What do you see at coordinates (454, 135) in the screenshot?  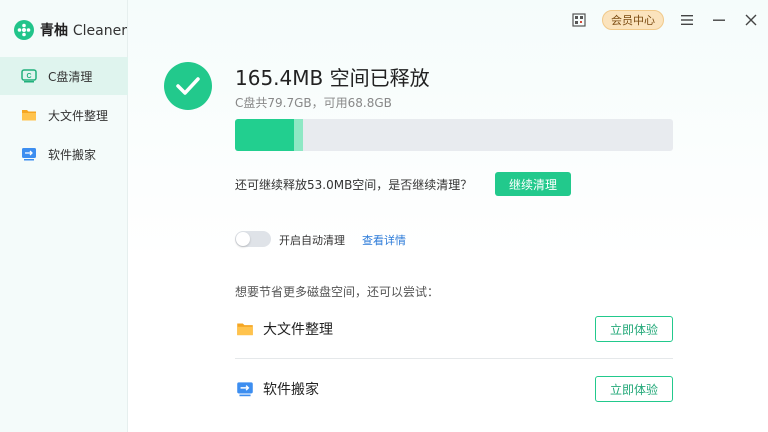 I see `disk-progress-bar` at bounding box center [454, 135].